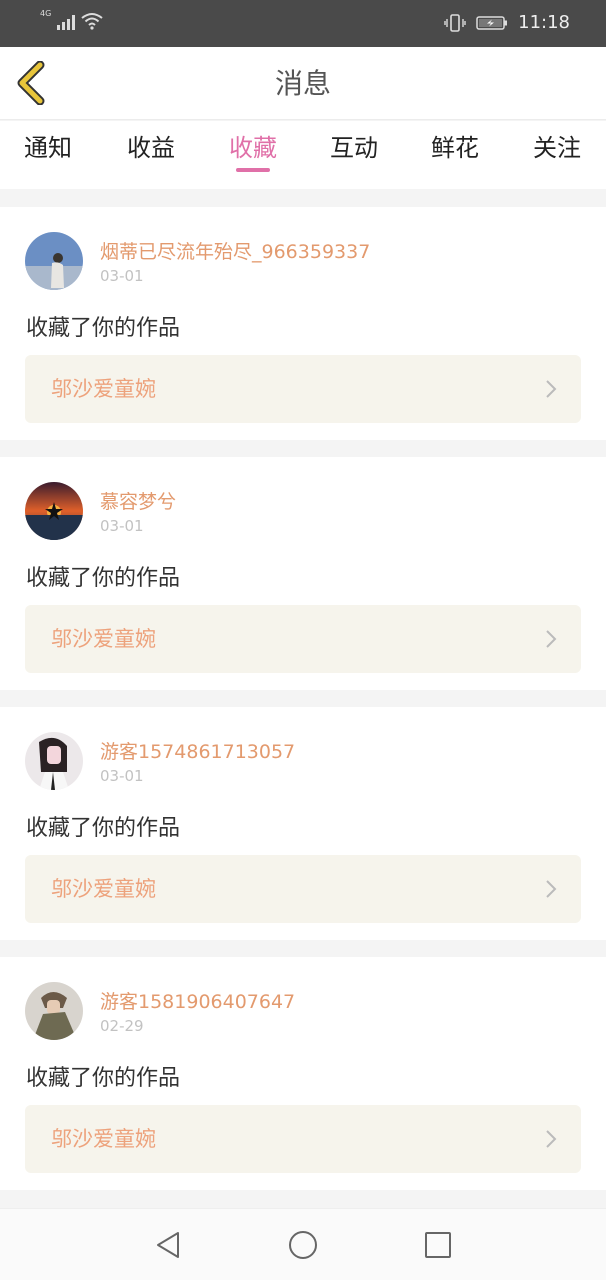  What do you see at coordinates (557, 148) in the screenshot?
I see `tab-label: 关注` at bounding box center [557, 148].